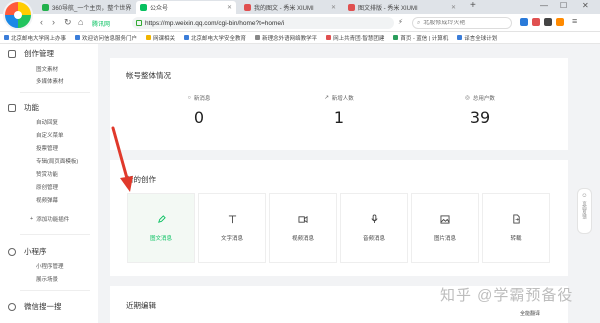 The image size is (600, 323). What do you see at coordinates (507, 295) in the screenshot?
I see `watermark: 知乎 @学霸预备役` at bounding box center [507, 295].